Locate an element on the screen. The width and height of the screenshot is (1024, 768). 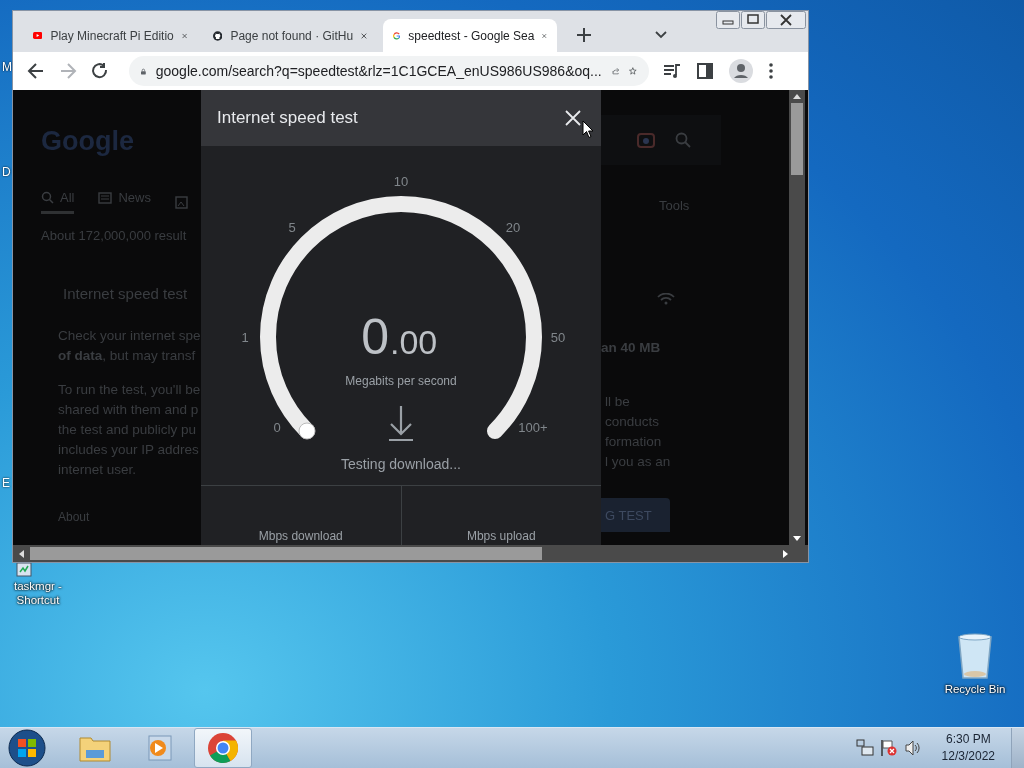
media-player-icon is located at coordinates (159, 748).